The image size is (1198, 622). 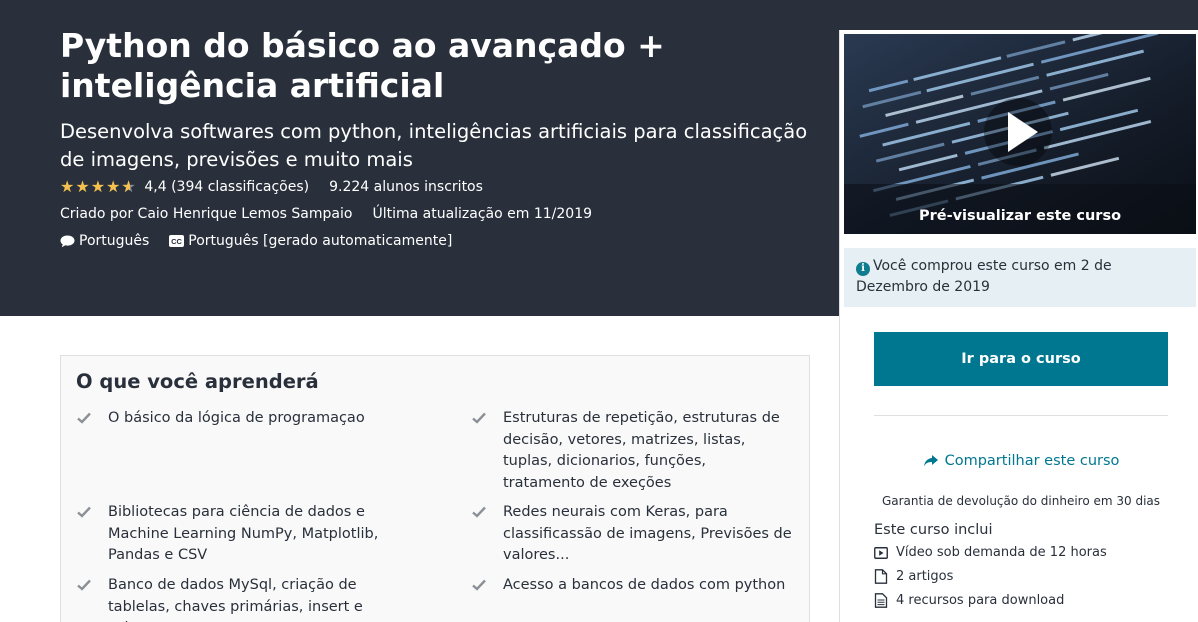 I want to click on include-item: 4 recursos para download, so click(x=969, y=600).